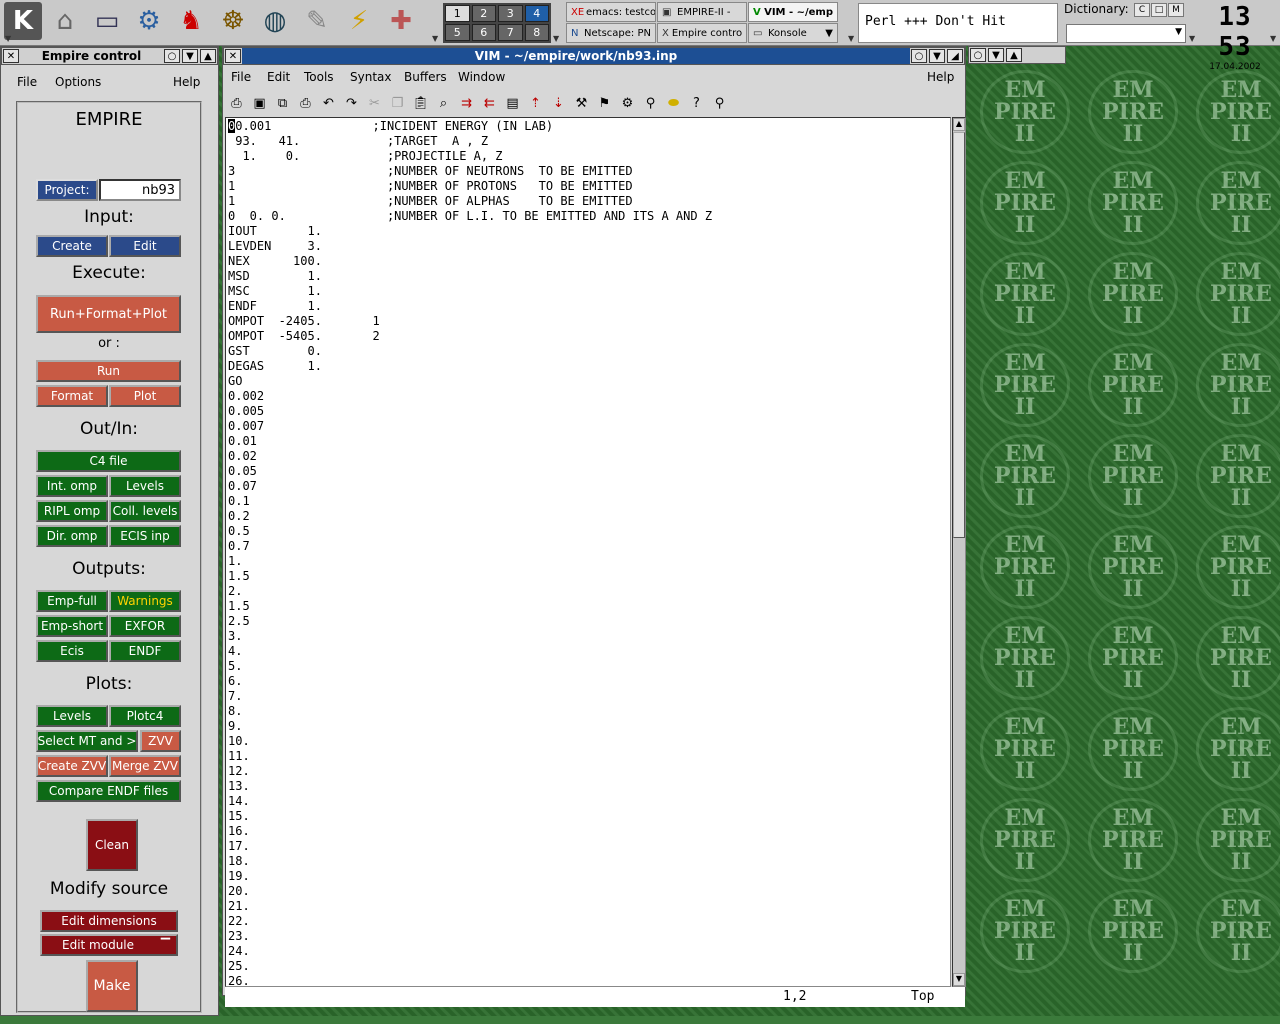 The image size is (1280, 1024). I want to click on maximize-icon: ▲, so click(208, 56).